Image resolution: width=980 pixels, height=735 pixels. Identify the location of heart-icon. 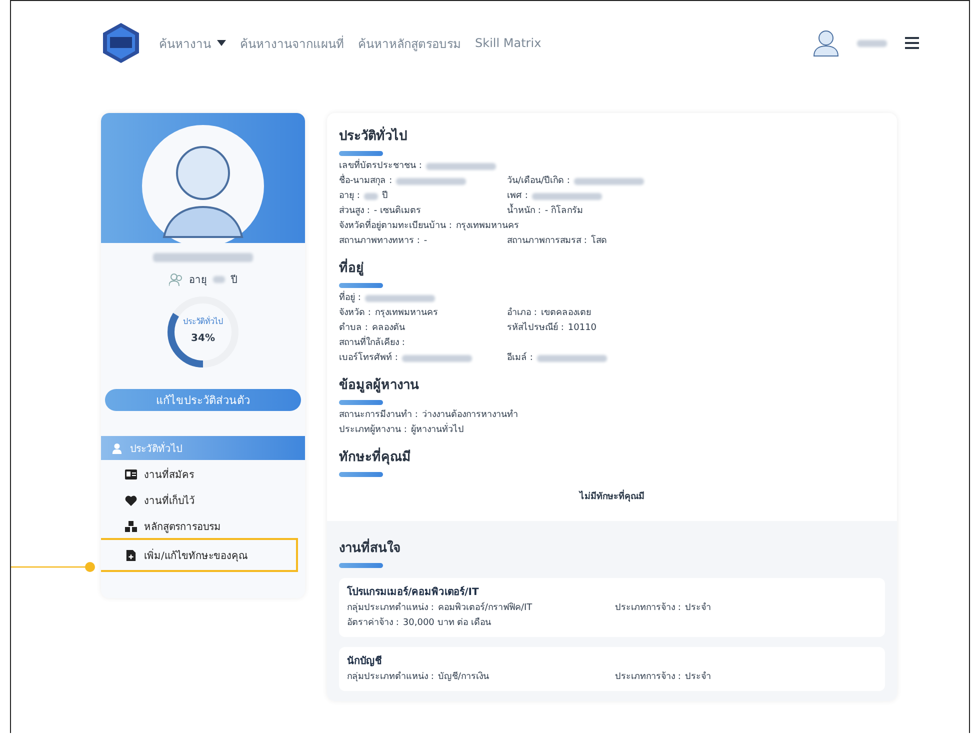
(131, 500).